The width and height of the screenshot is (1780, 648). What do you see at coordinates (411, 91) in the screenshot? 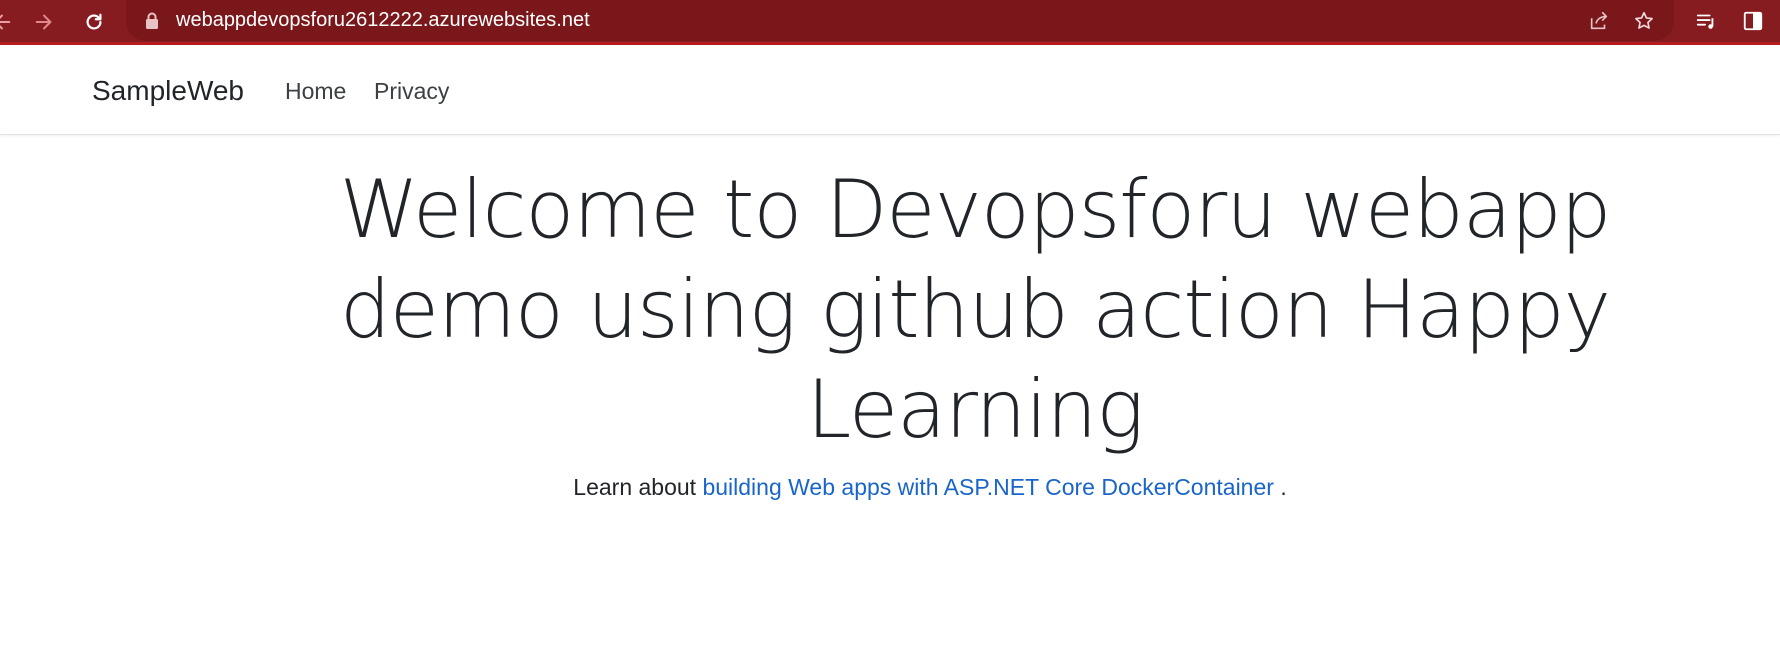
I see `nav-link-privacy: Privacy` at bounding box center [411, 91].